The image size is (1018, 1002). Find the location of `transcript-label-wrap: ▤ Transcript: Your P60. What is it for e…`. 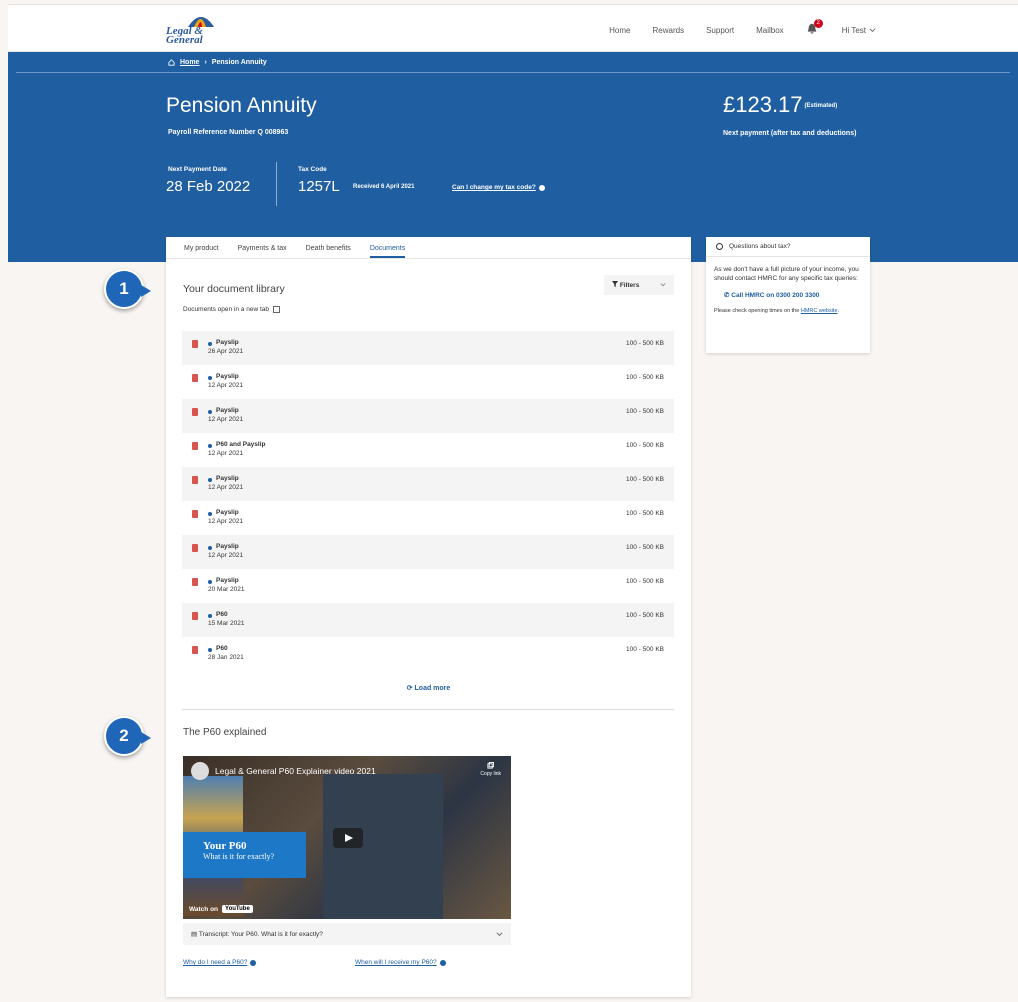

transcript-label-wrap: ▤ Transcript: Your P60. What is it for e… is located at coordinates (257, 934).